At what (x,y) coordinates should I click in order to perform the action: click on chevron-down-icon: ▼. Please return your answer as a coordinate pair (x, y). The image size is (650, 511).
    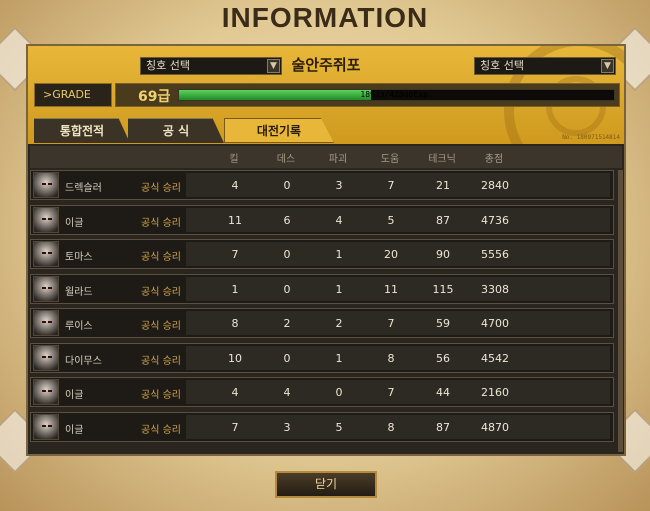
    Looking at the image, I should click on (607, 66).